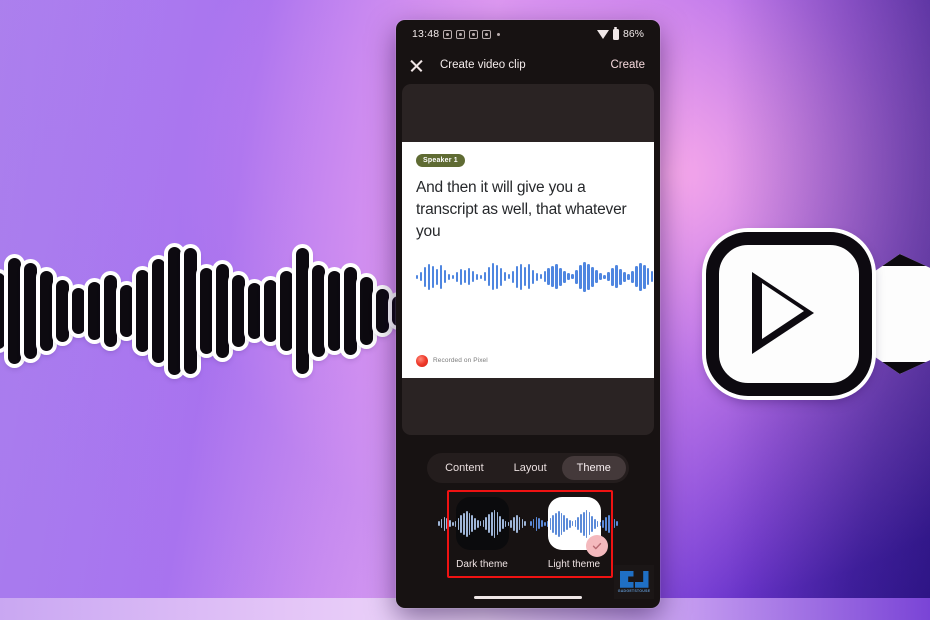  I want to click on speaker-badge: Speaker 1, so click(440, 160).